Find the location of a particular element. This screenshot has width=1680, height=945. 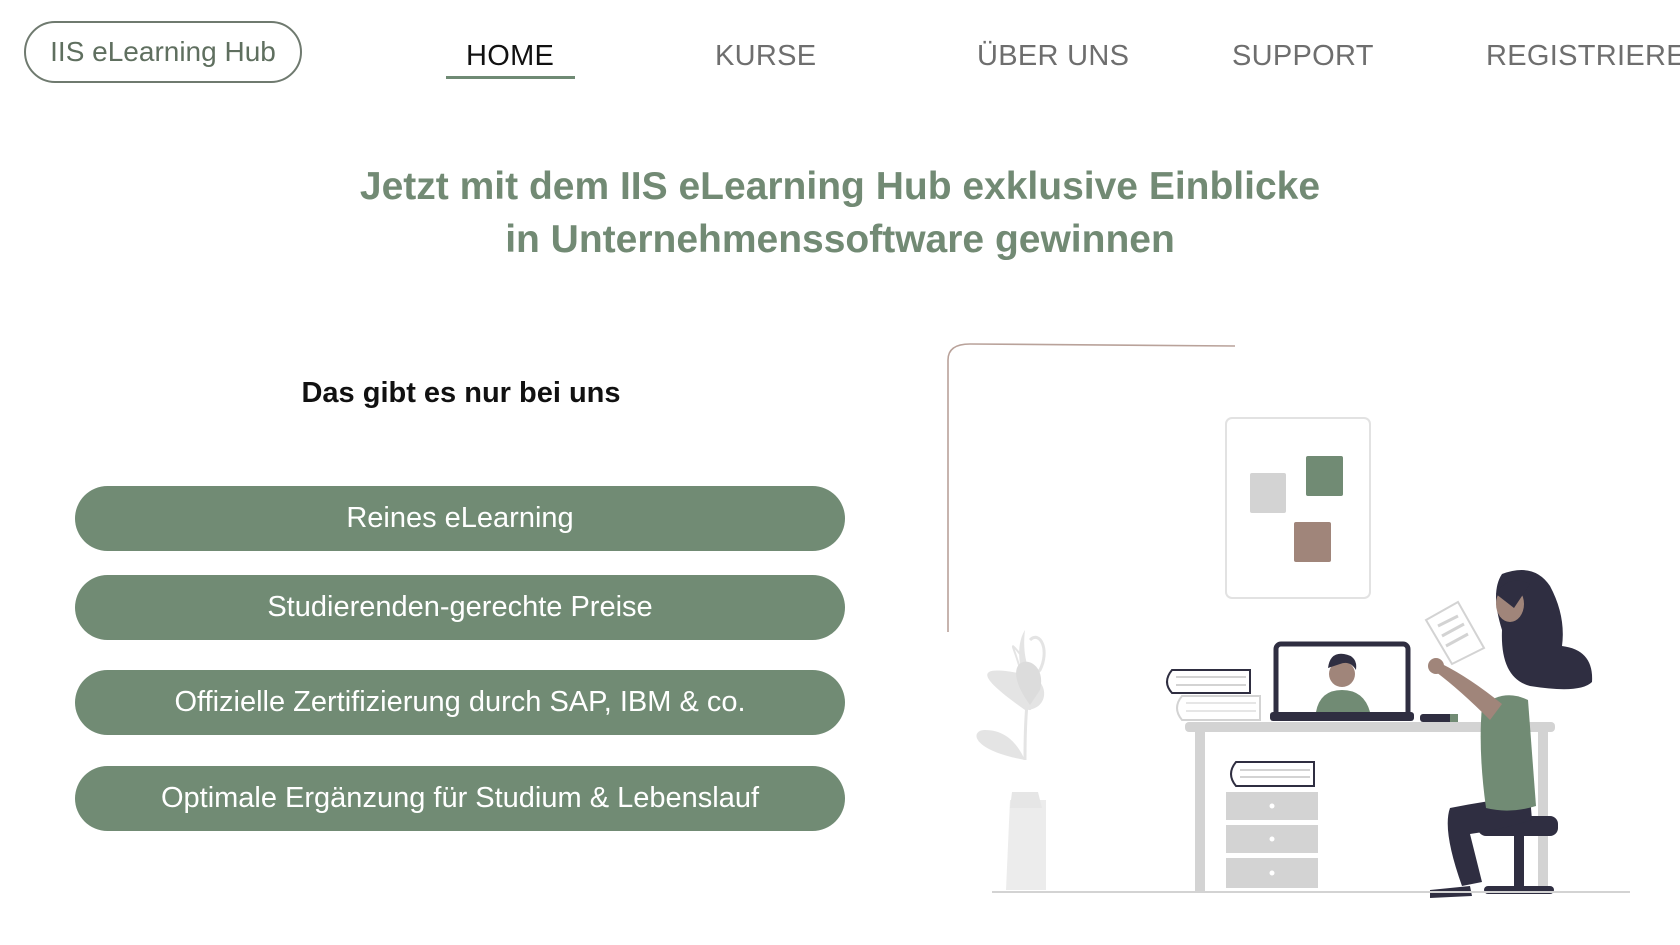

nav-registrieren: REGISTRIEREN is located at coordinates (1583, 58).